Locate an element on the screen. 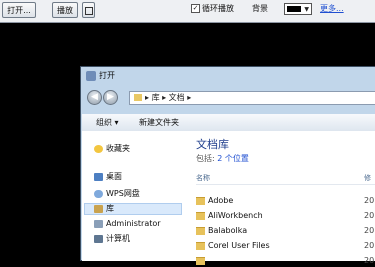 Image resolution: width=375 pixels, height=267 pixels. star-icon is located at coordinates (98, 148).